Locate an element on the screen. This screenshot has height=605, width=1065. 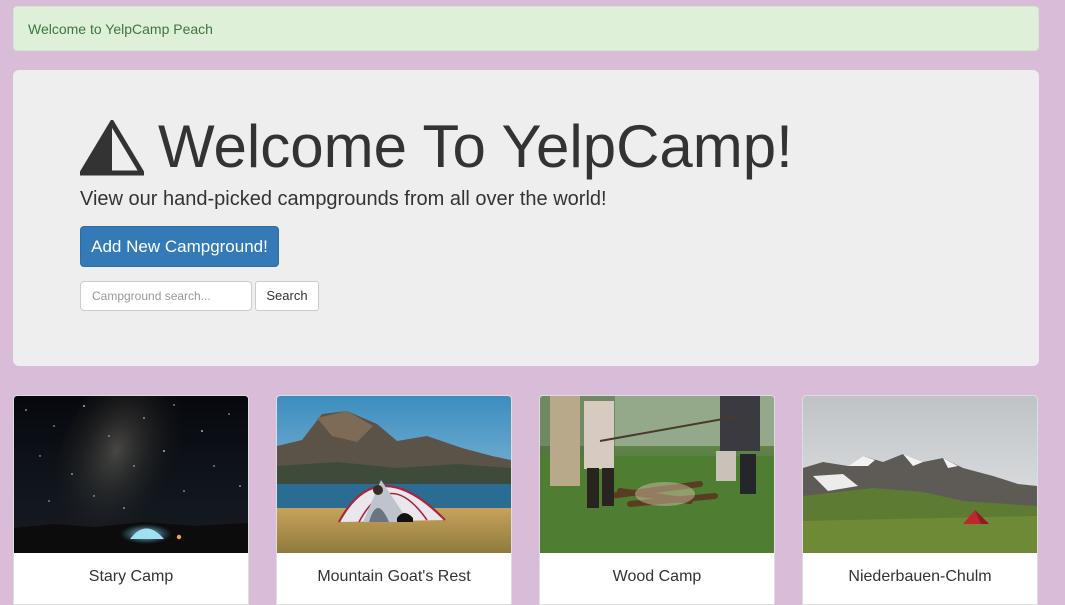
flash-success-alert: Welcome to YelpCamp Peach is located at coordinates (526, 28).